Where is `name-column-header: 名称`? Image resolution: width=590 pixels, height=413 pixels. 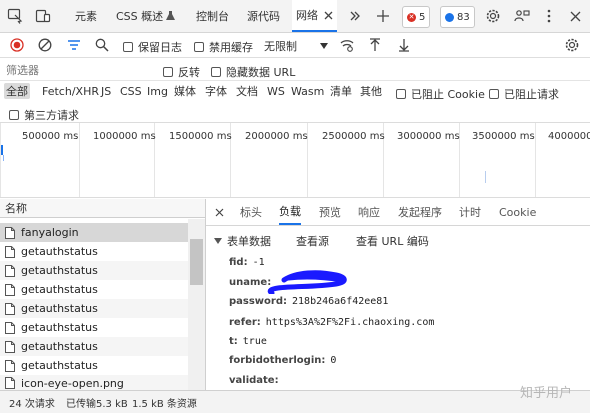 name-column-header: 名称 is located at coordinates (102, 208).